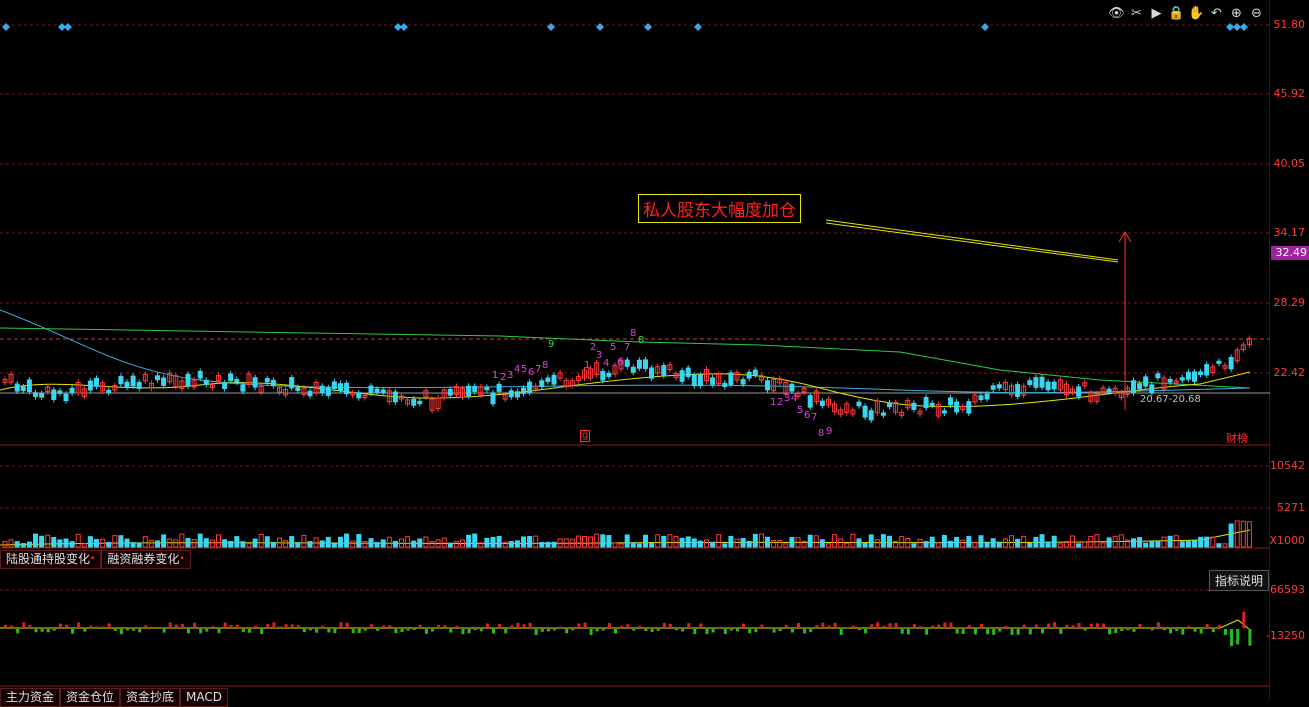  I want to click on g-marker: g, so click(585, 436).